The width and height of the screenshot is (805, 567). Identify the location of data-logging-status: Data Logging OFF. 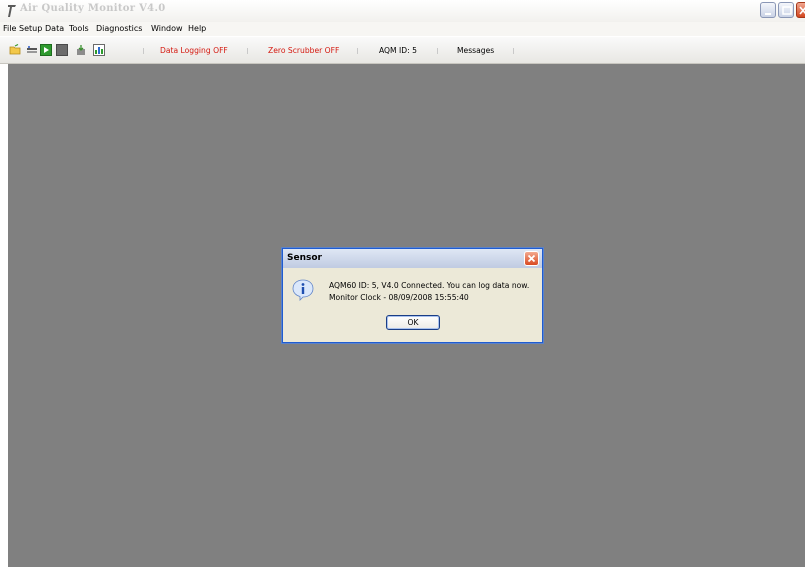
(194, 50).